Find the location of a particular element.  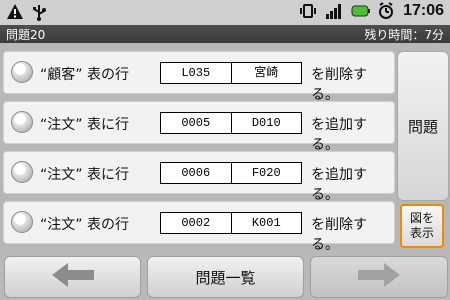

record-key: 0006 is located at coordinates (196, 173).